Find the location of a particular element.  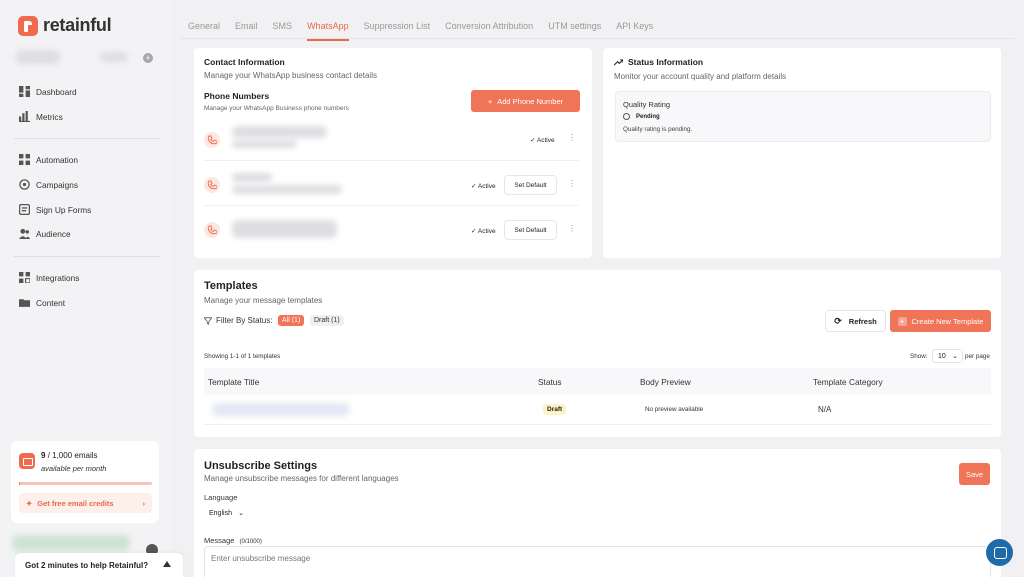

sidebar-item-dashboard: Dashboard is located at coordinates (48, 91).